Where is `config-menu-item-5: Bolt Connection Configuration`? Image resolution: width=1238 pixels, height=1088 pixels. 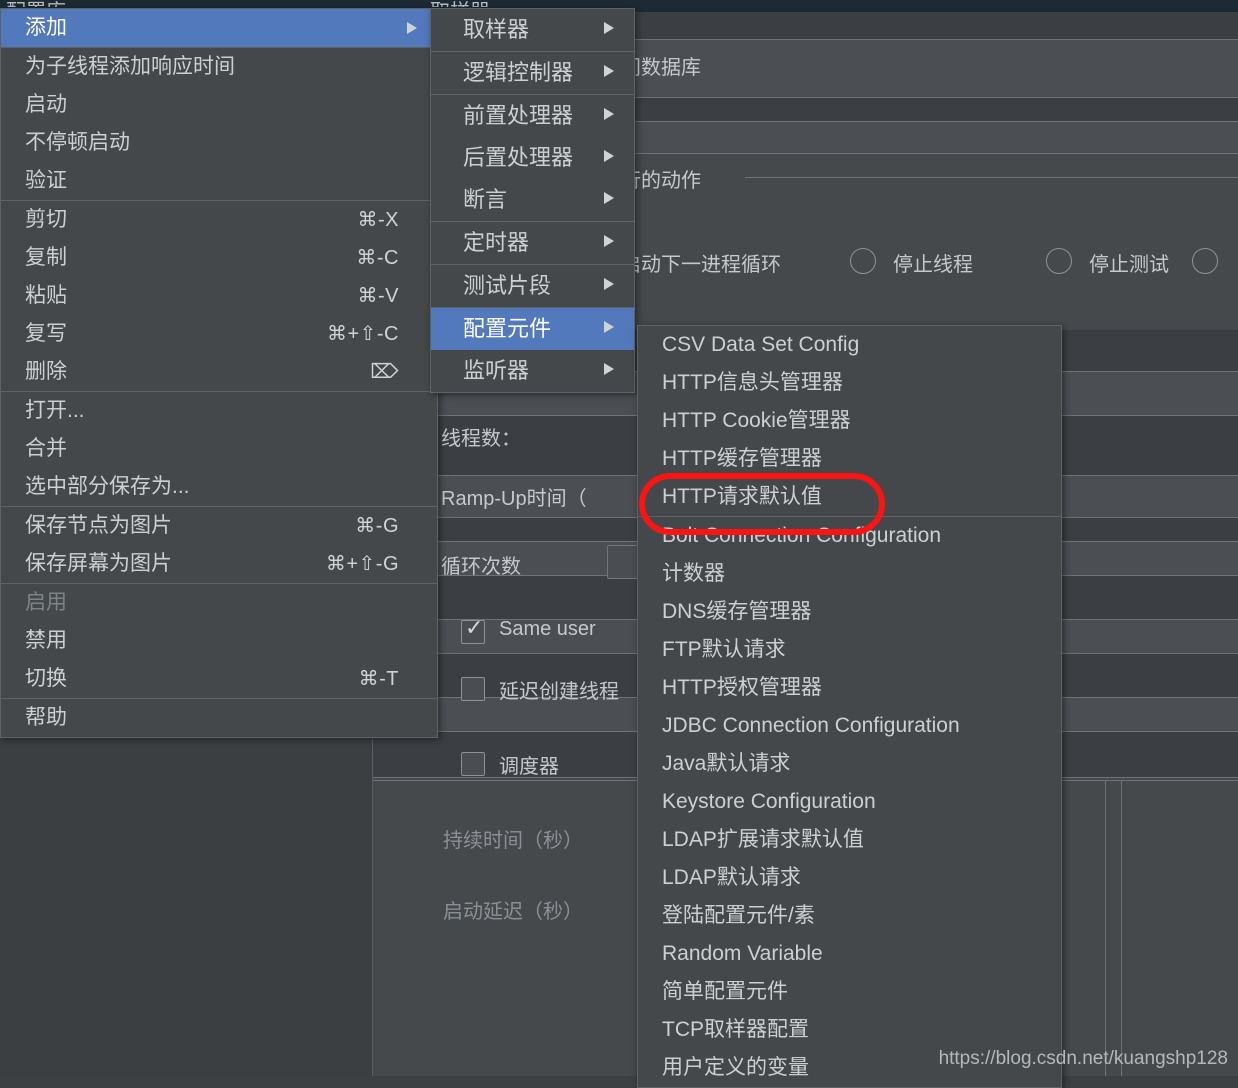
config-menu-item-5: Bolt Connection Configuration is located at coordinates (849, 536).